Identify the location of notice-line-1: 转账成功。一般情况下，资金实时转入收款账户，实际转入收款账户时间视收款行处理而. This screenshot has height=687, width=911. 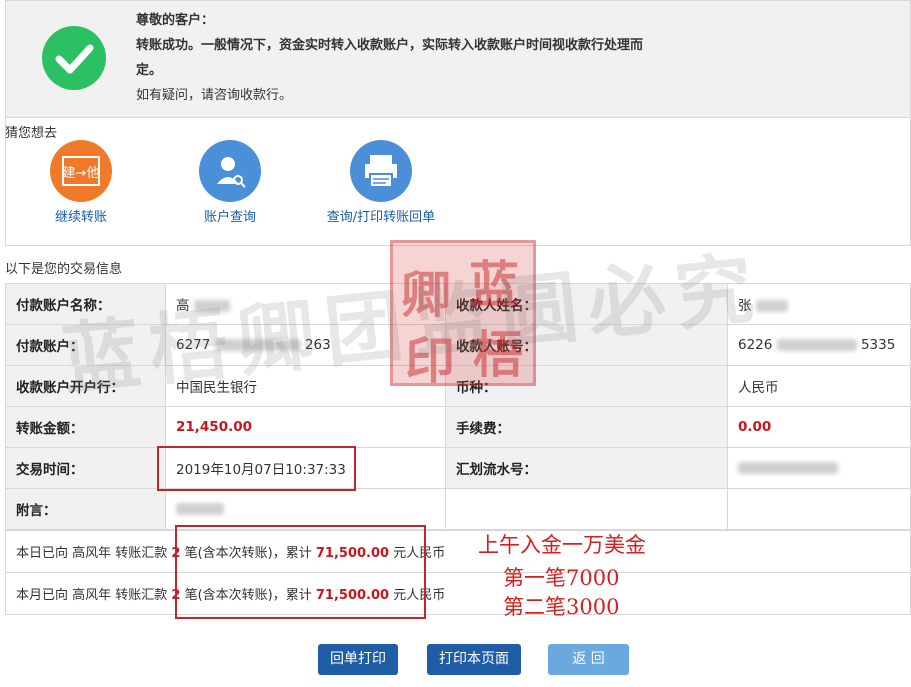
(390, 45).